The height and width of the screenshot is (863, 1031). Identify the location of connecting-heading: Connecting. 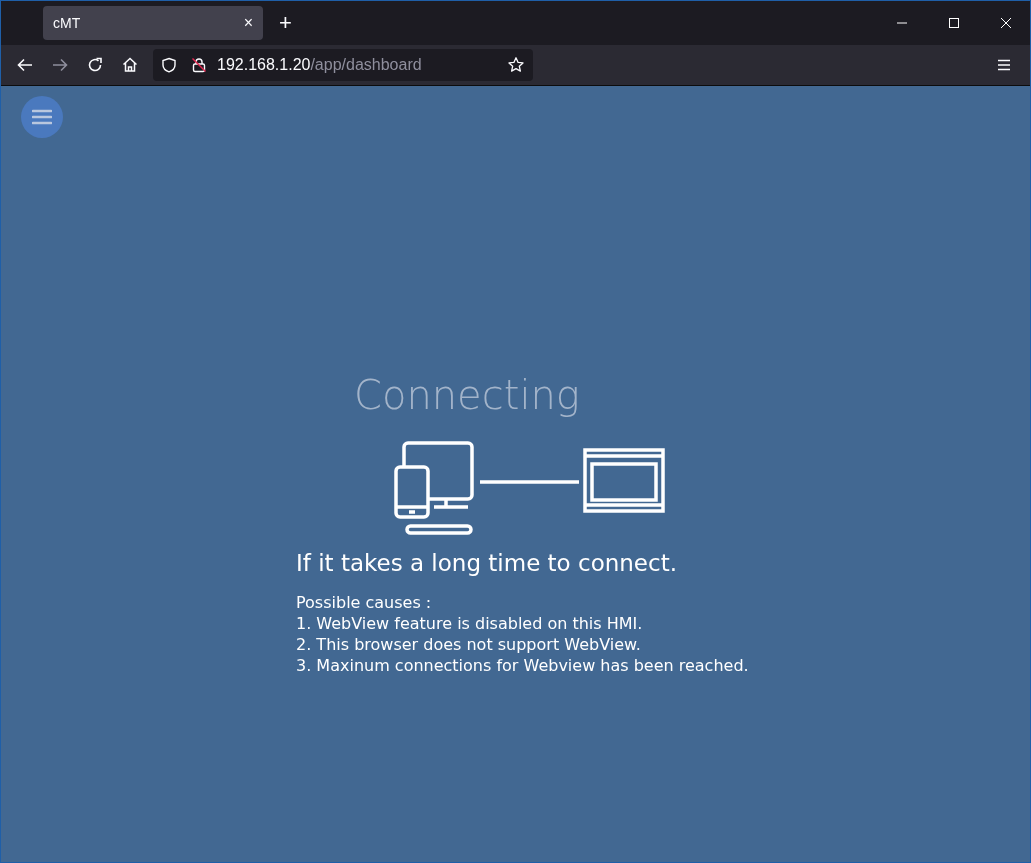
(467, 395).